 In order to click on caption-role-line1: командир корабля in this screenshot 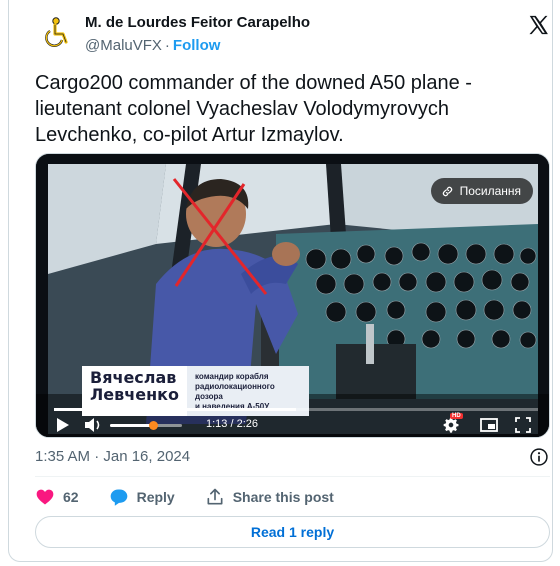, I will do `click(232, 376)`.